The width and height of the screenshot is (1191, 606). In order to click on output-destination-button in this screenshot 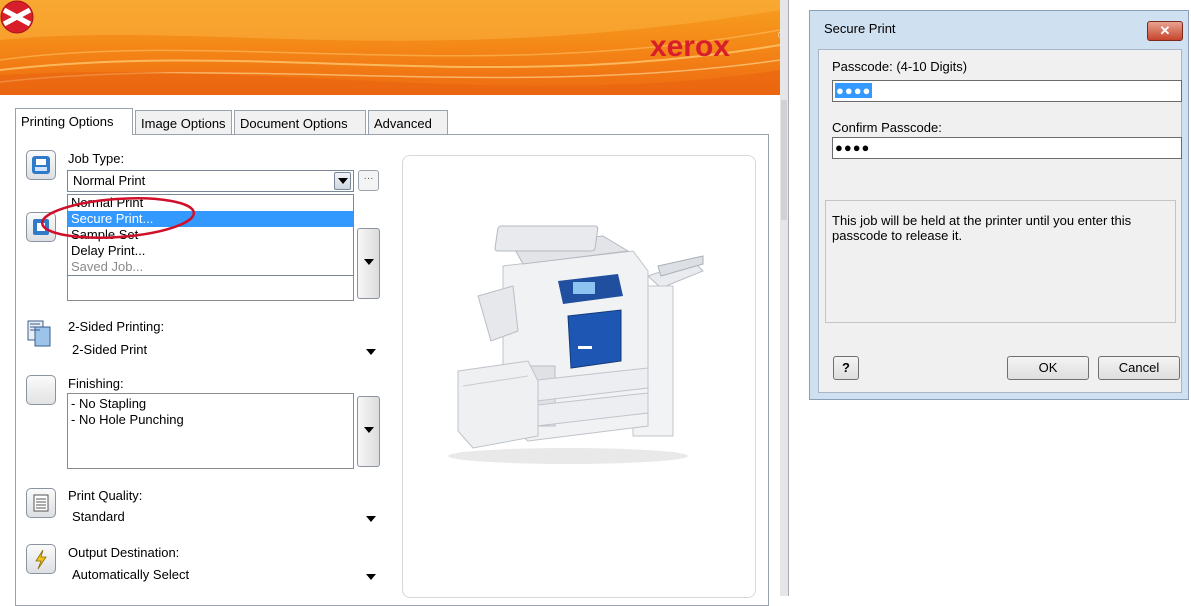, I will do `click(41, 559)`.